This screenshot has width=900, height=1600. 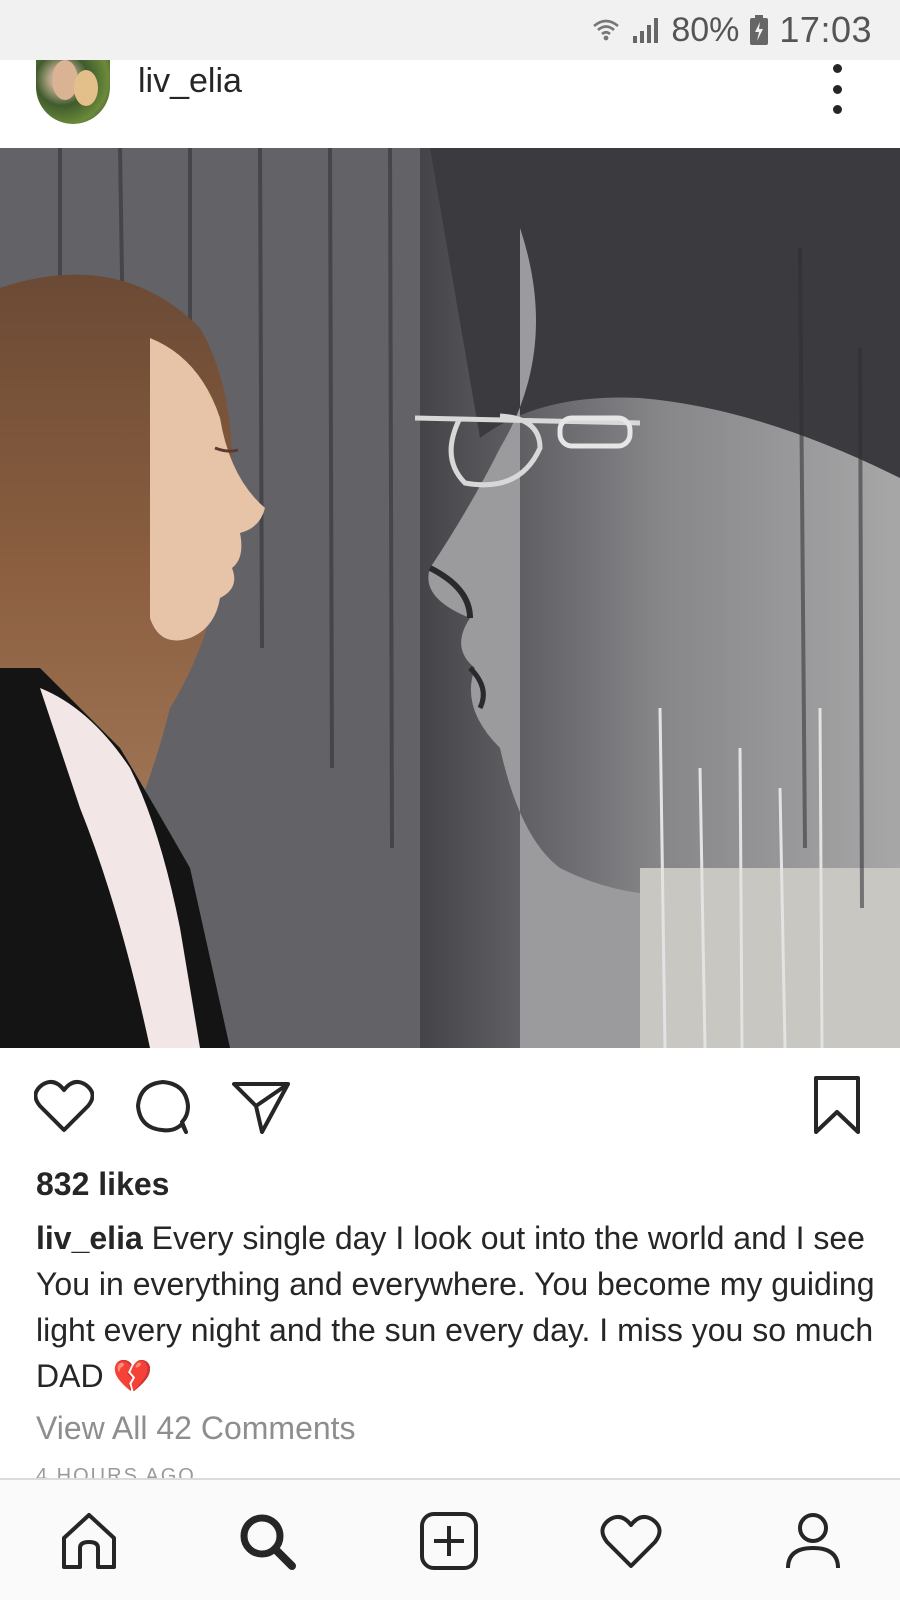 What do you see at coordinates (450, 30) in the screenshot?
I see `status-bar: 80% 17:03` at bounding box center [450, 30].